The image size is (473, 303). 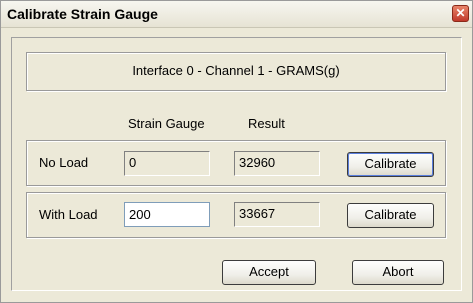 What do you see at coordinates (277, 163) in the screenshot?
I see `no-load-result-field: 32960` at bounding box center [277, 163].